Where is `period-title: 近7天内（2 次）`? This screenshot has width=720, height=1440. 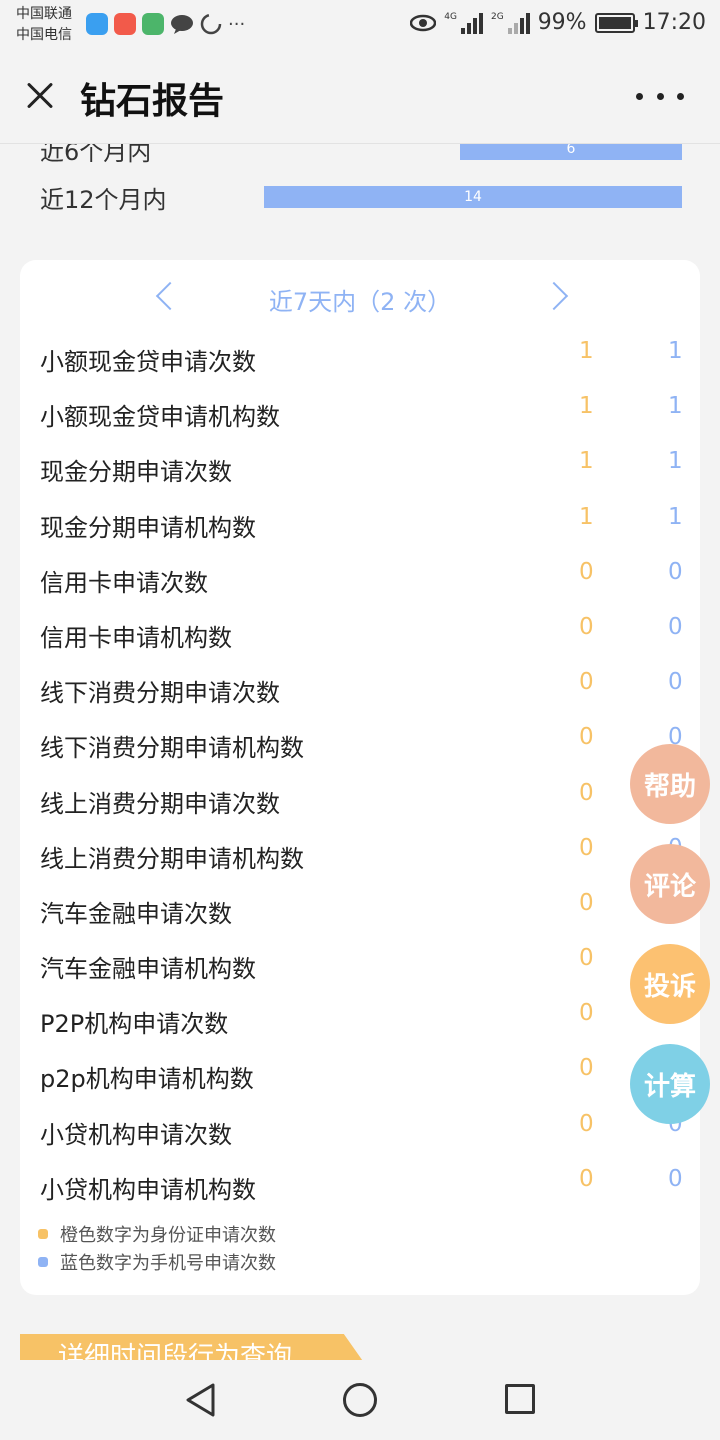 period-title: 近7天内（2 次） is located at coordinates (360, 302).